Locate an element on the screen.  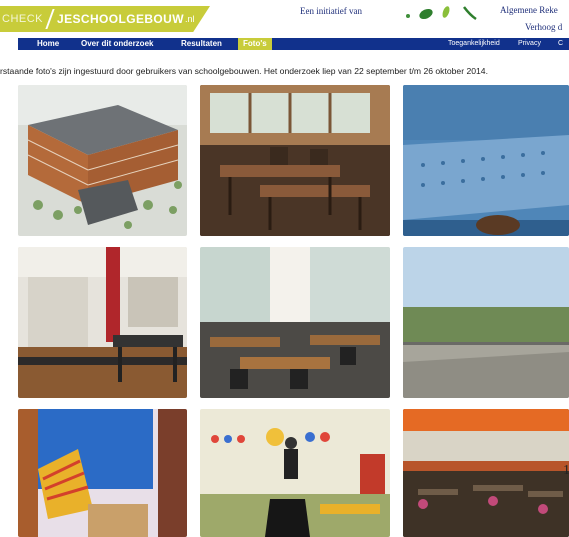
nav-toegankelijkheid: Toegankelijkheid is located at coordinates (474, 44).